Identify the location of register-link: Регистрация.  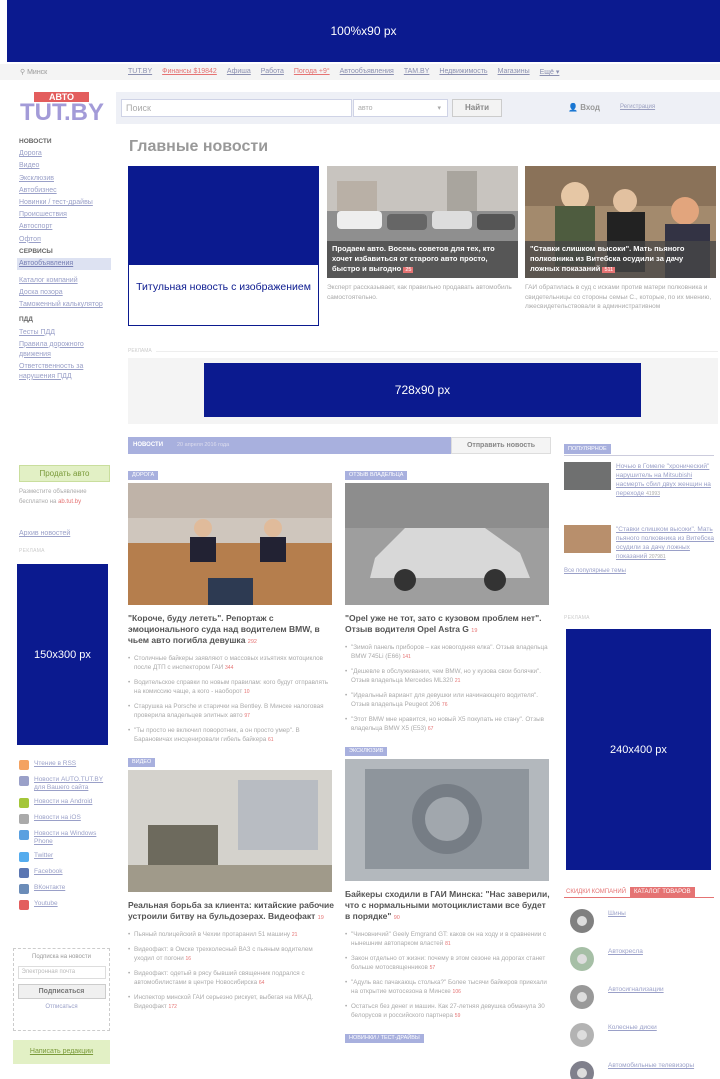
(637, 107).